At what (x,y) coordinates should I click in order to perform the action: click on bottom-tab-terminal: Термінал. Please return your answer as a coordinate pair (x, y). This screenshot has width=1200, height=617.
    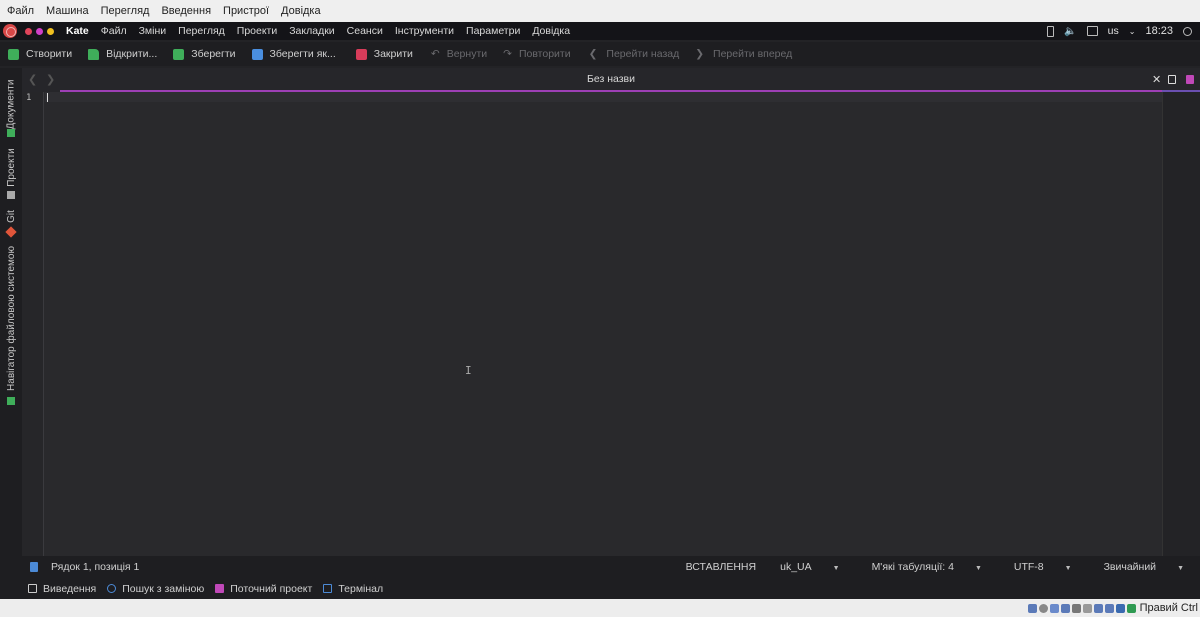
    Looking at the image, I should click on (353, 589).